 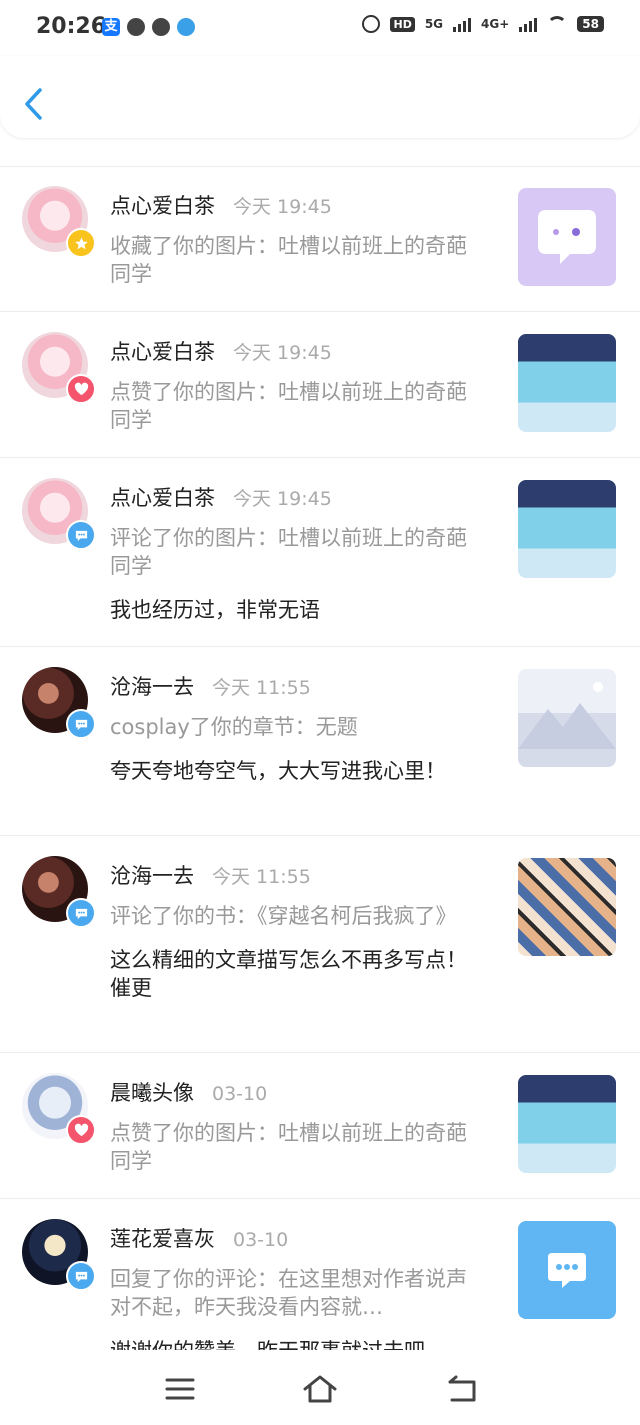 I want to click on notification-content: 点心爱白茶 今天 19:45 收藏了你的图片：吐槽以前班上的奇葩同学, so click(x=295, y=239).